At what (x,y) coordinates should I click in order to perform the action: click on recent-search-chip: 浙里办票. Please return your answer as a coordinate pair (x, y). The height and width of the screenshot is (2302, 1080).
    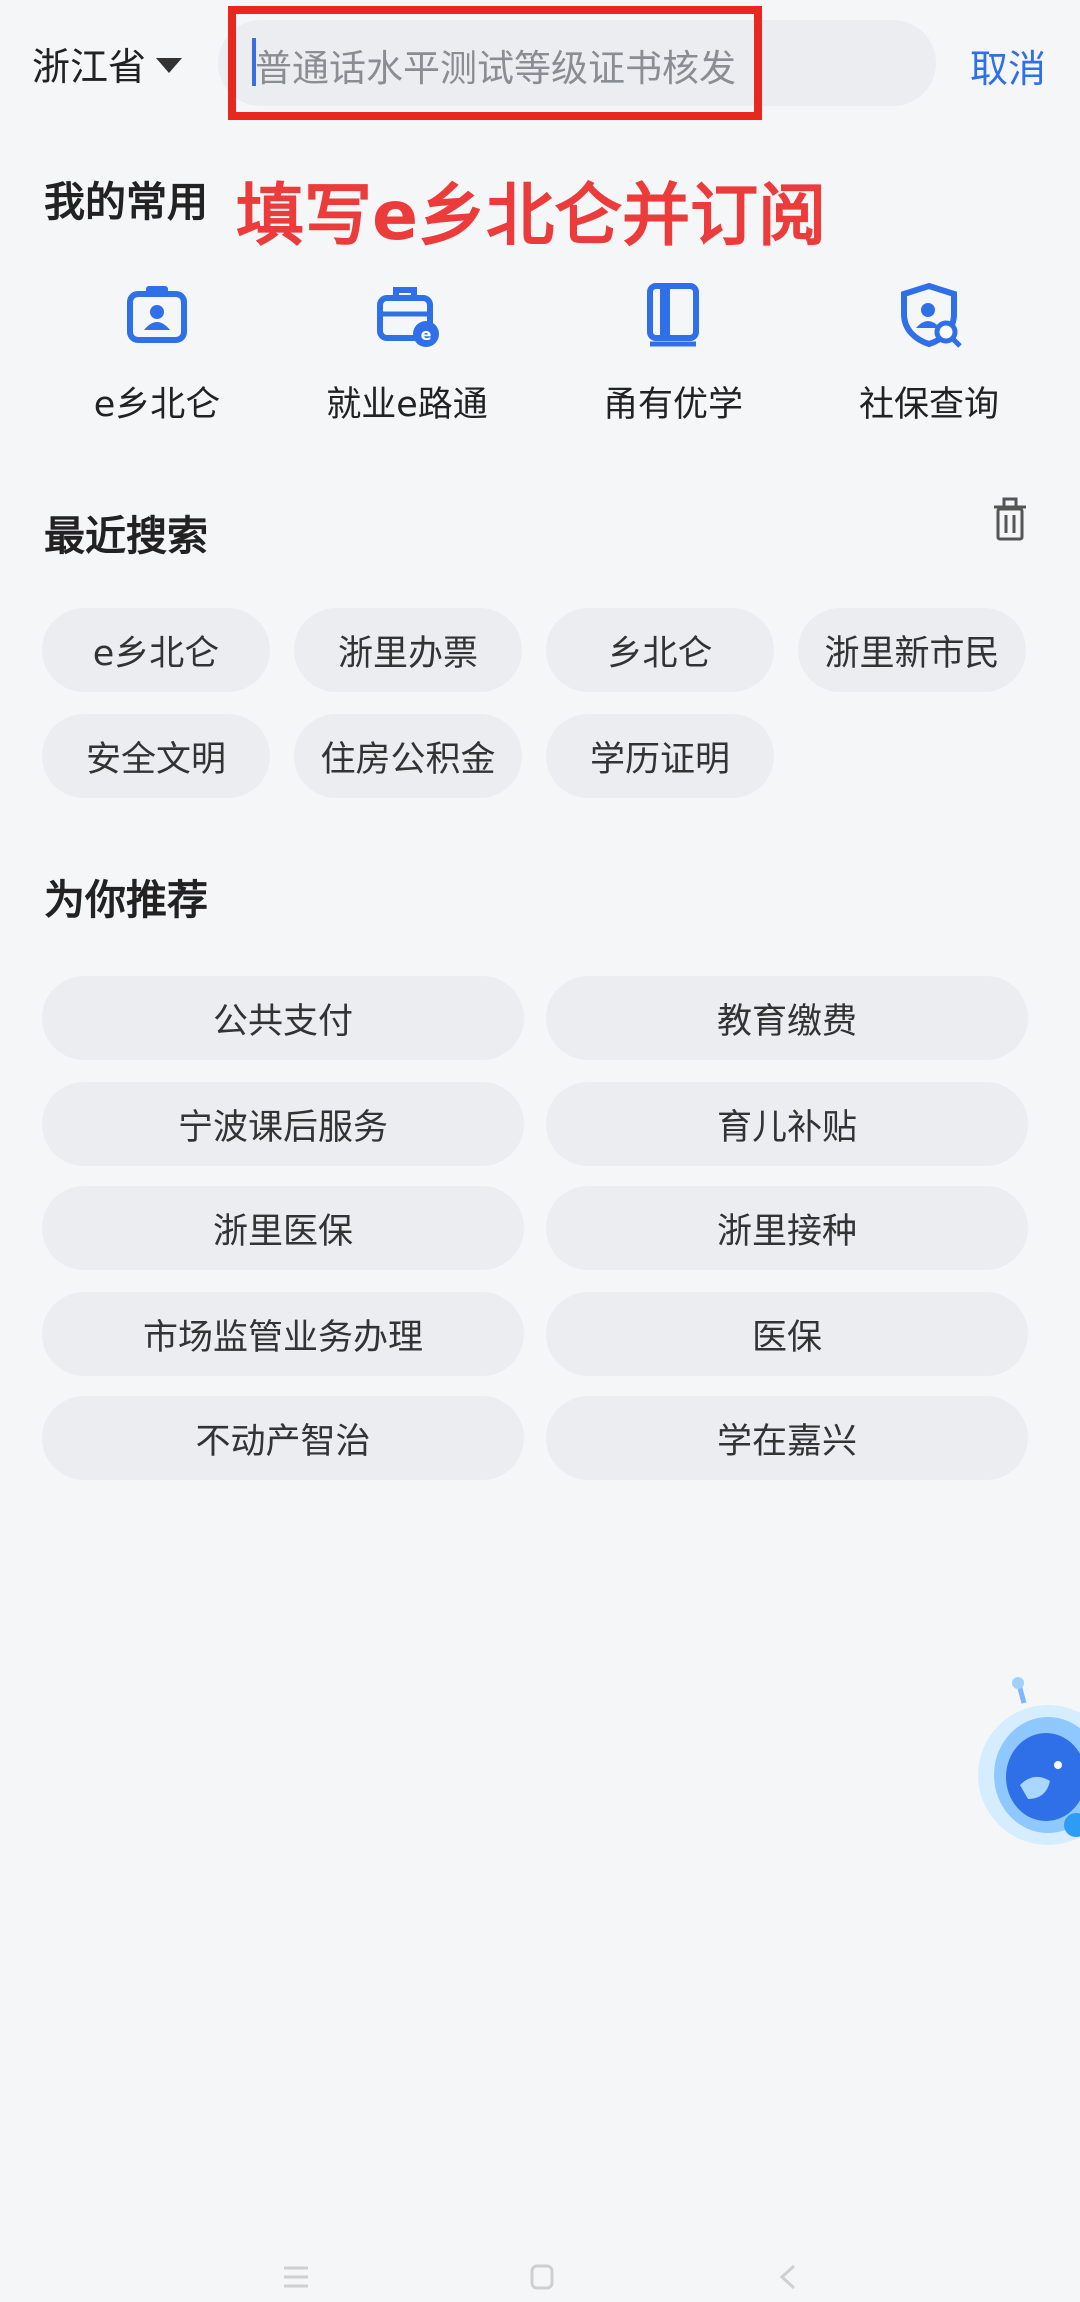
    Looking at the image, I should click on (408, 650).